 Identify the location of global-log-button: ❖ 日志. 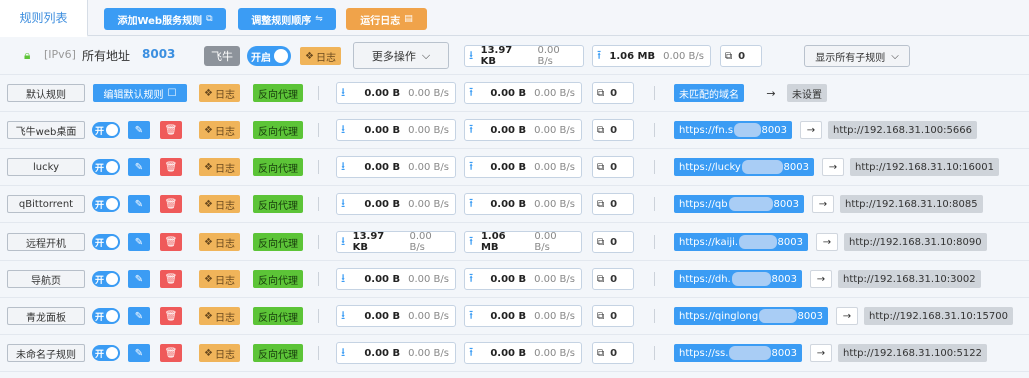
(320, 56).